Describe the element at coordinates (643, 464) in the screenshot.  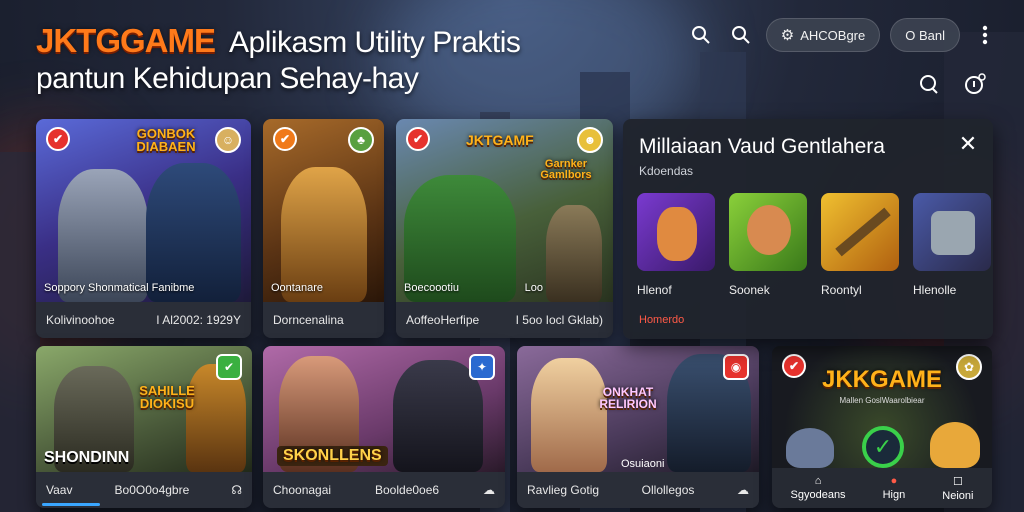
I see `card-caption: Osuiaoni` at that location.